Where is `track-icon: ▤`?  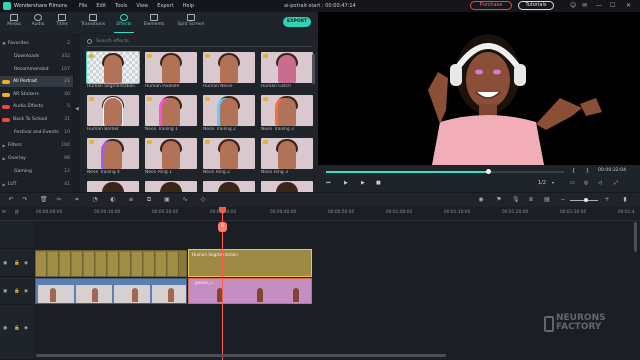
track-icon: ▤ is located at coordinates (547, 200).